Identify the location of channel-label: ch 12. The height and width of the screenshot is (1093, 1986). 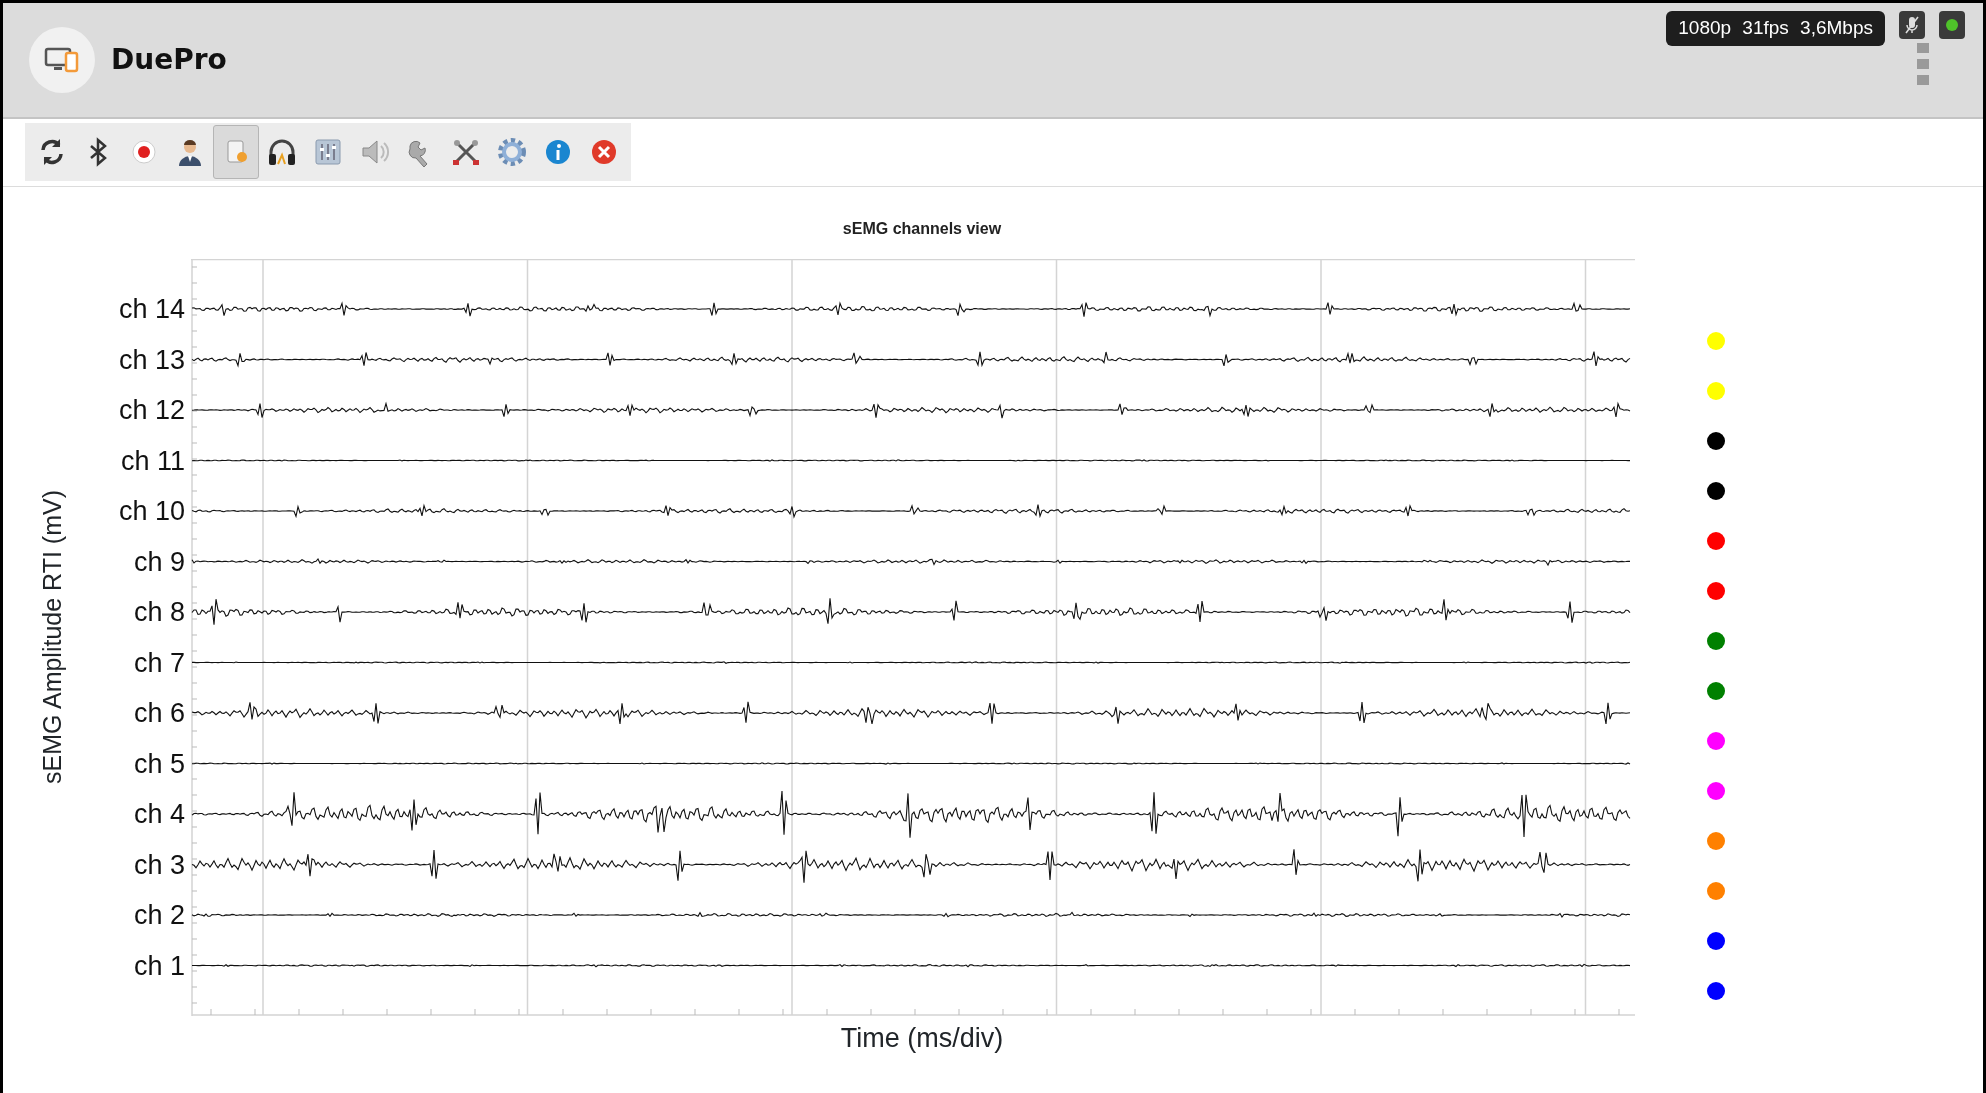
(151, 410).